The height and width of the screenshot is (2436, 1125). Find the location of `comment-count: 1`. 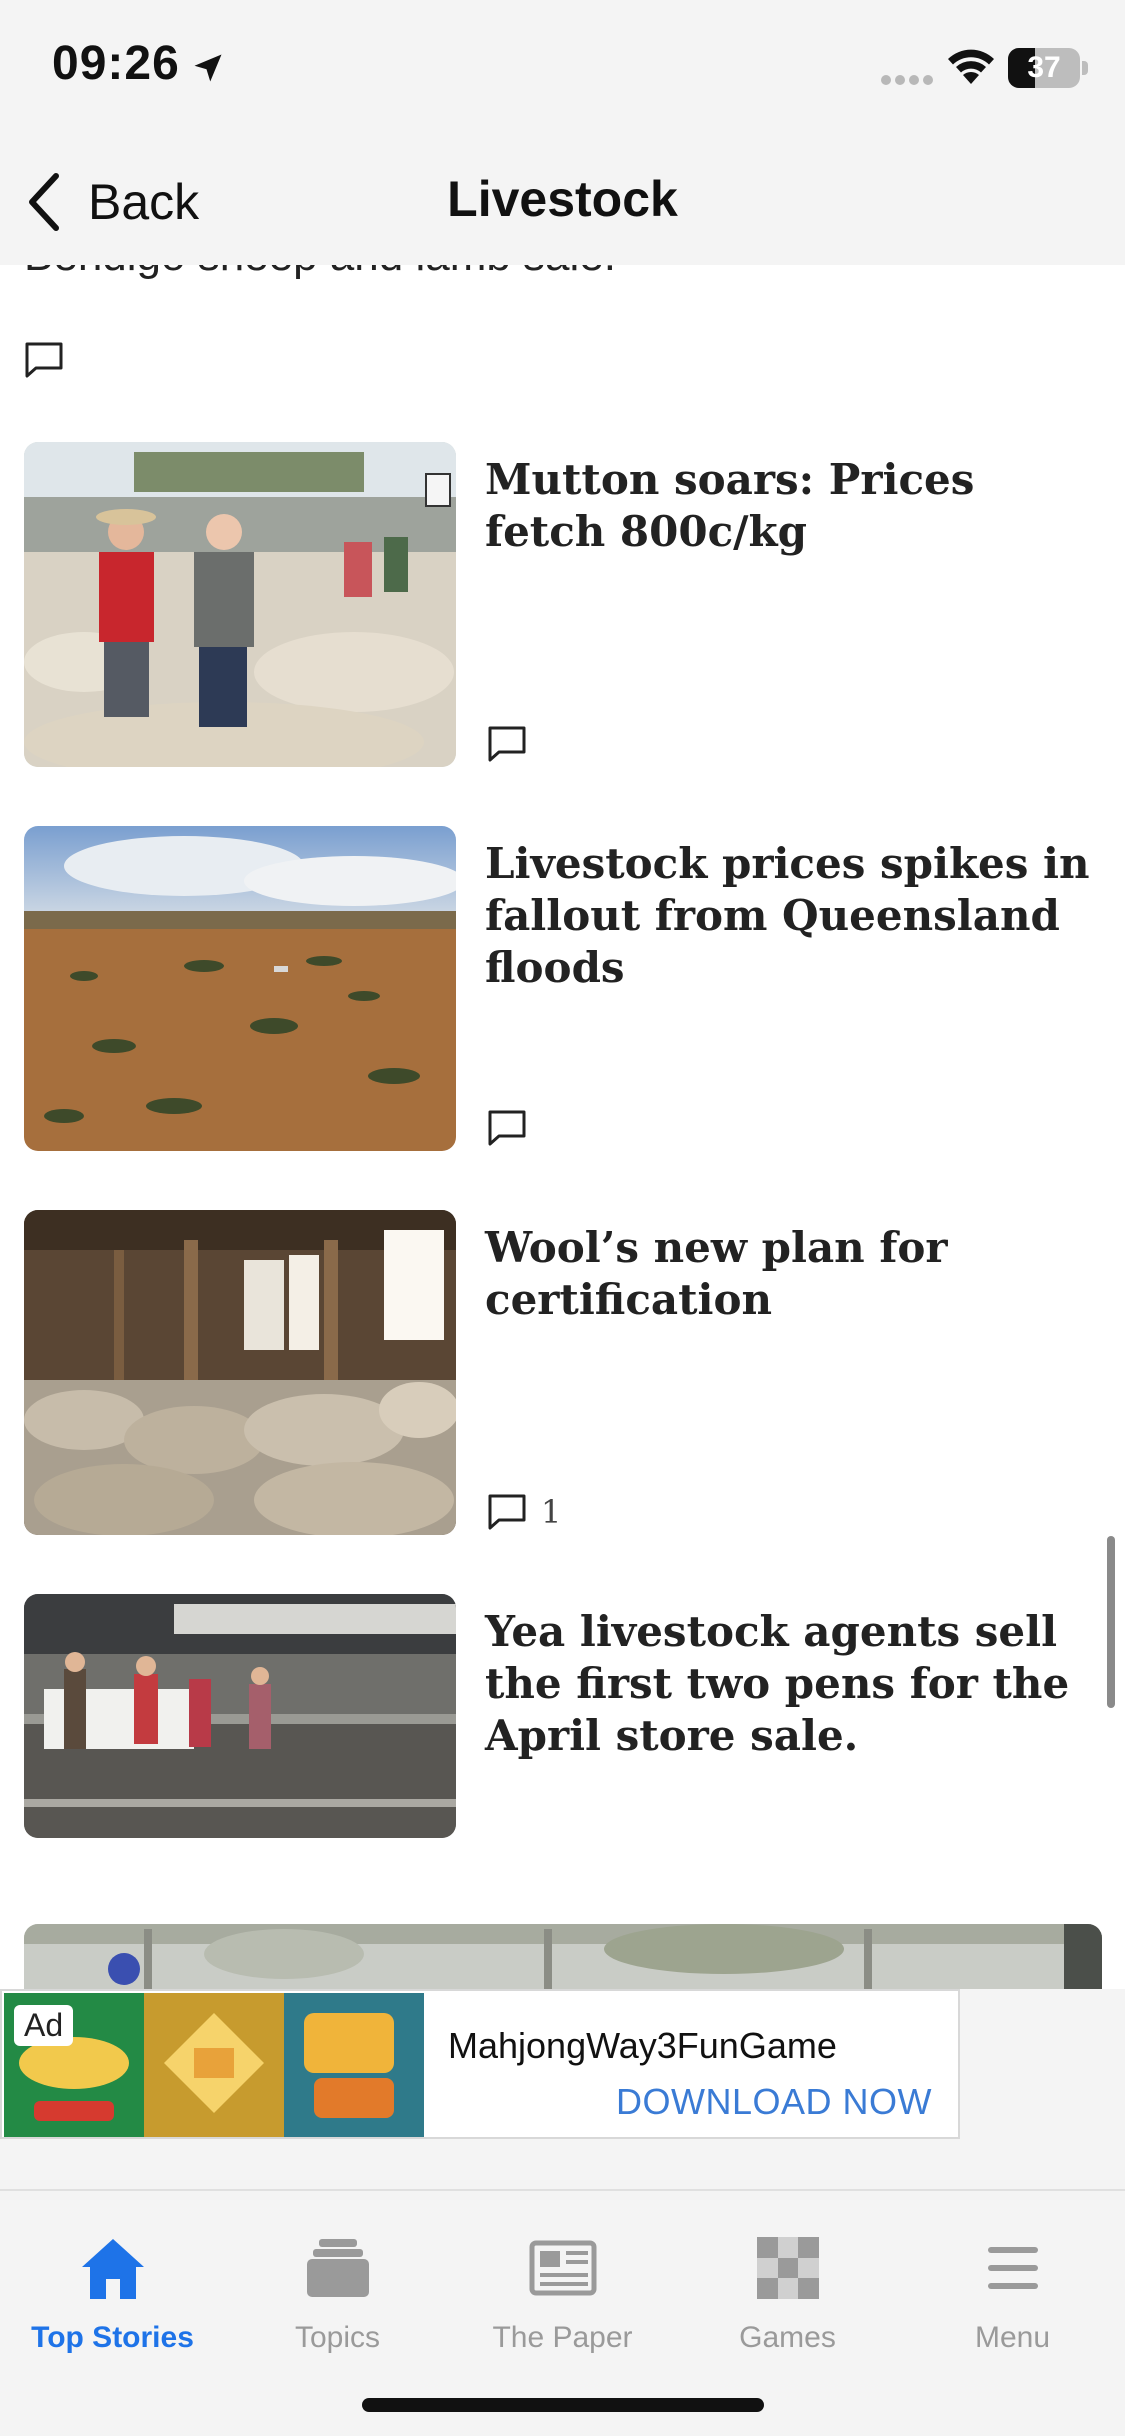

comment-count: 1 is located at coordinates (551, 1512).